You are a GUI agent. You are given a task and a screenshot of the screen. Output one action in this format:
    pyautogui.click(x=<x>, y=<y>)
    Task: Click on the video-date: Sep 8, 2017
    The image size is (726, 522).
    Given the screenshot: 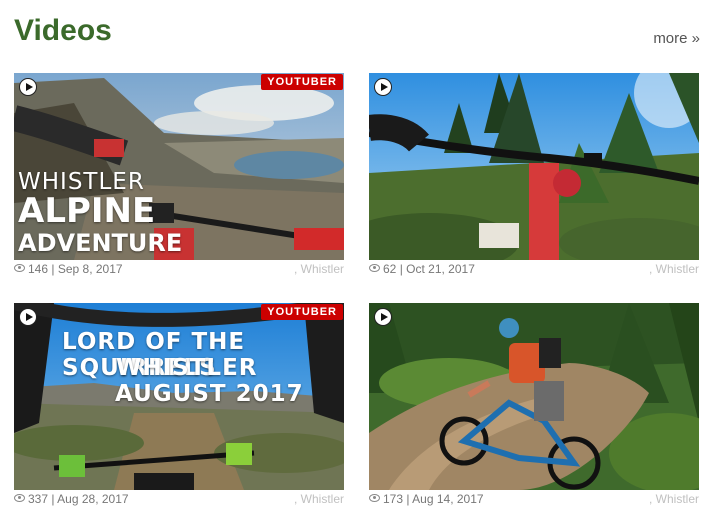 What is the action you would take?
    pyautogui.click(x=90, y=269)
    